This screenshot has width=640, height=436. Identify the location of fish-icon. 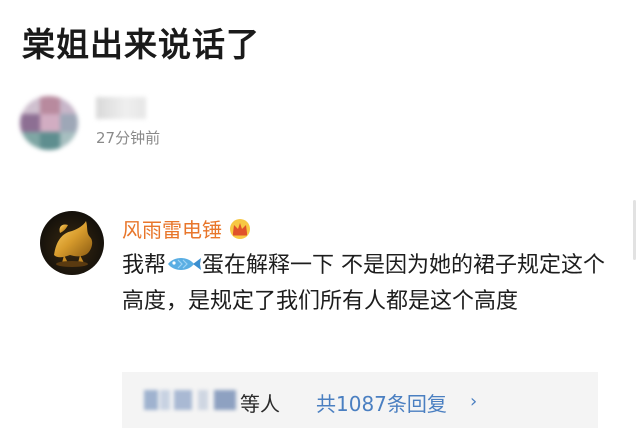
(184, 259).